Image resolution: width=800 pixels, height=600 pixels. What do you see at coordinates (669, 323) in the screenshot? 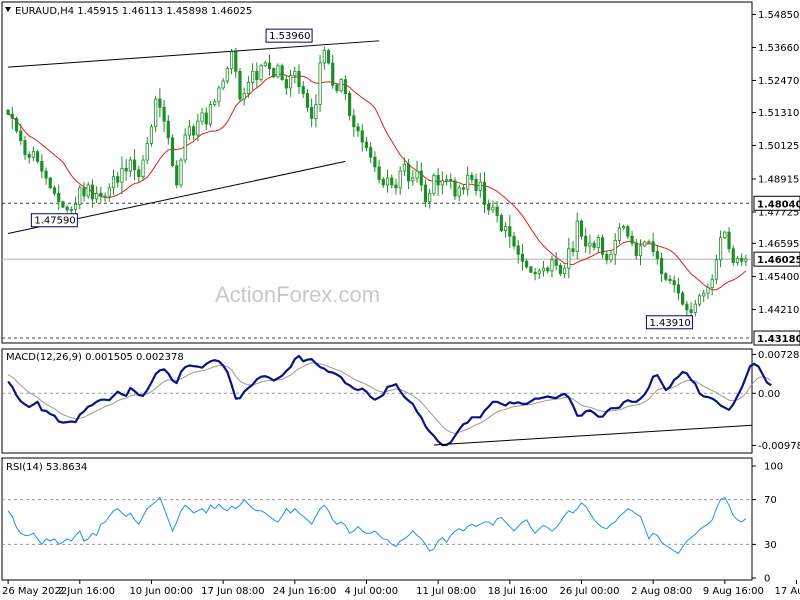
I see `swing-annotation-label: 1.43910` at bounding box center [669, 323].